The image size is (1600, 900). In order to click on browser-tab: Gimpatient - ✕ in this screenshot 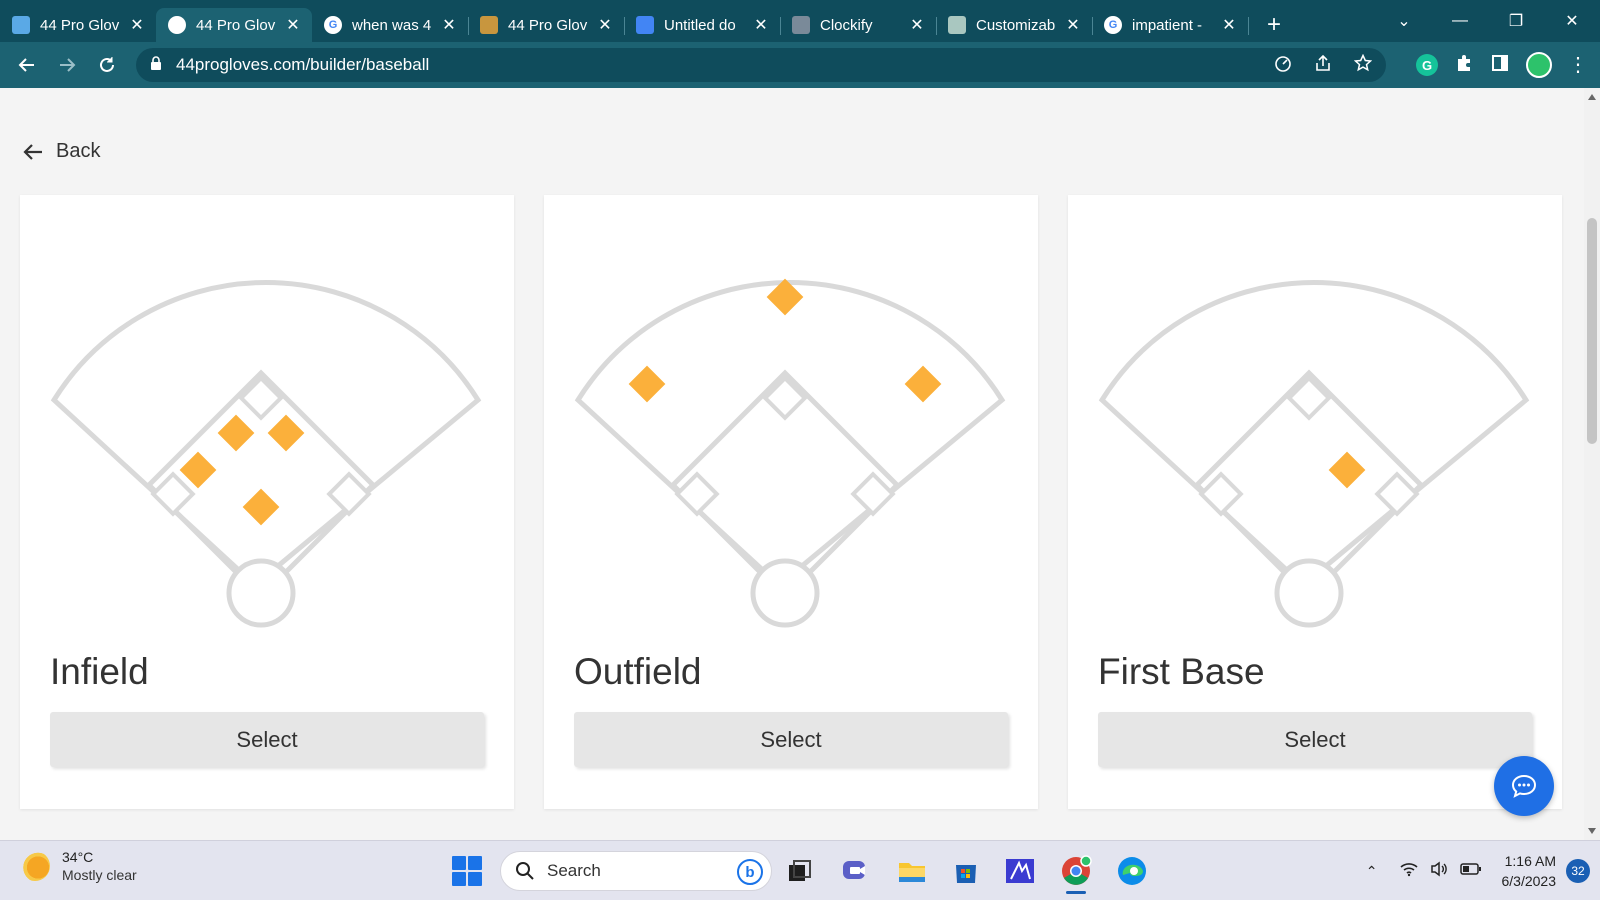, I will do `click(1170, 25)`.